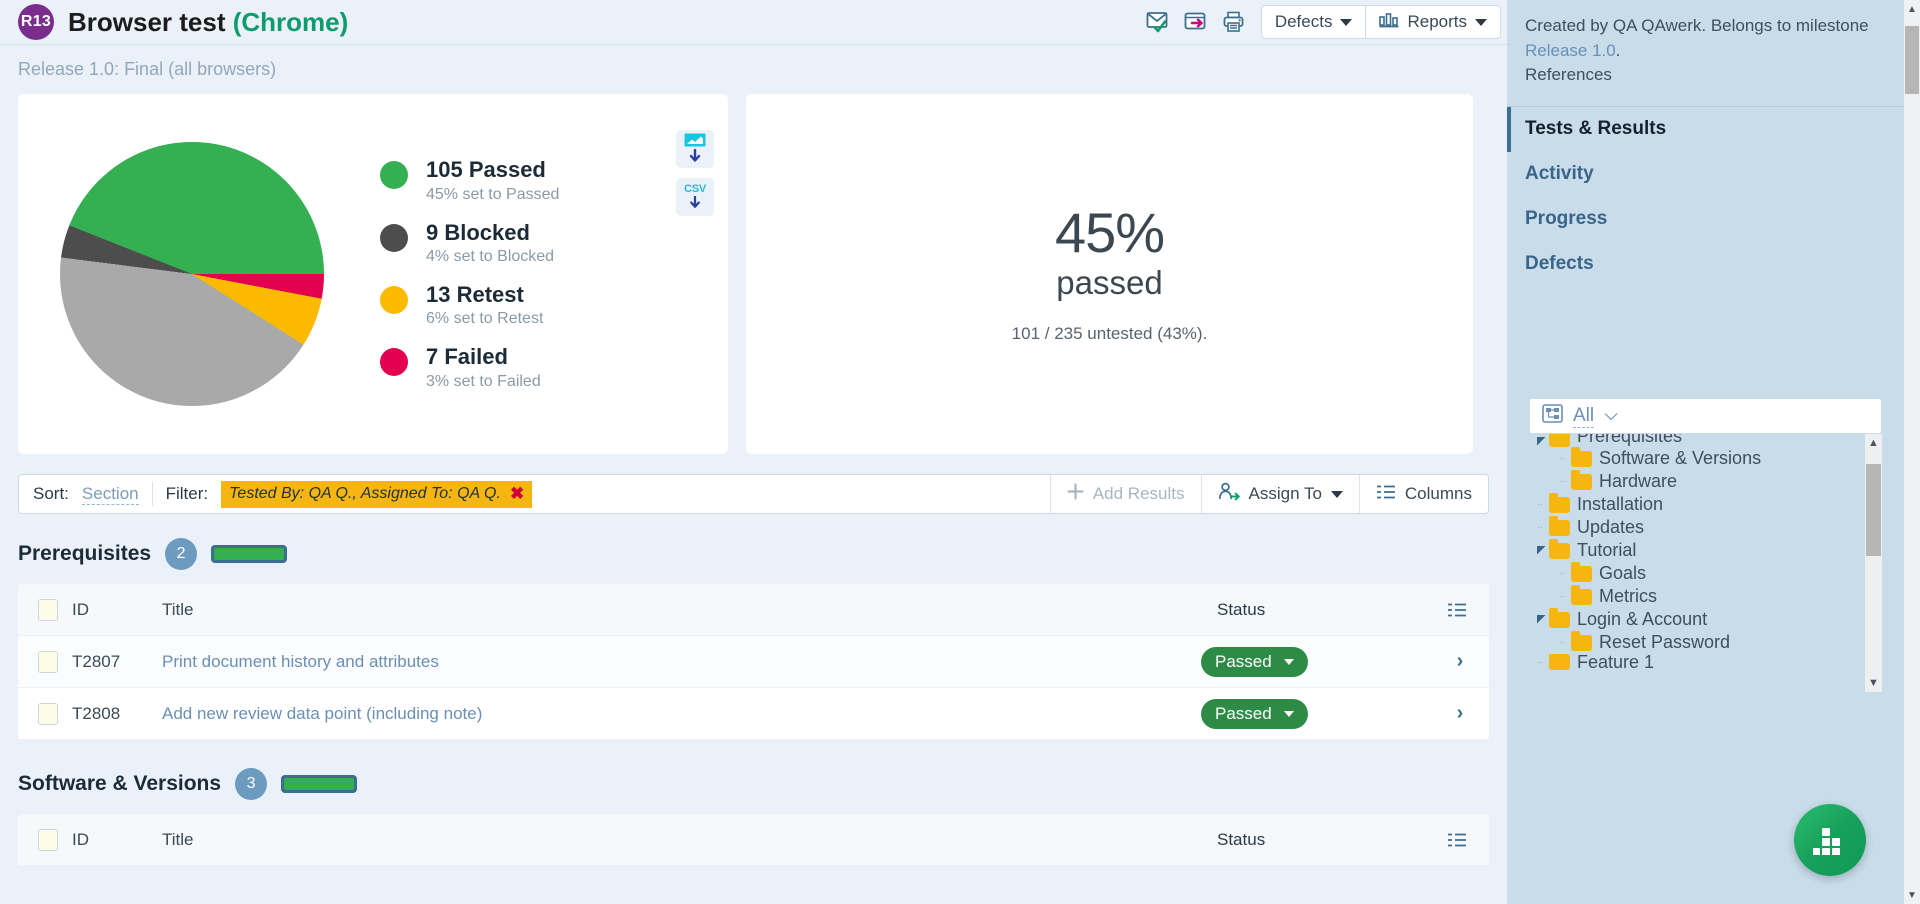  What do you see at coordinates (1705, 219) in the screenshot?
I see `sidebar-item-progress: Progress` at bounding box center [1705, 219].